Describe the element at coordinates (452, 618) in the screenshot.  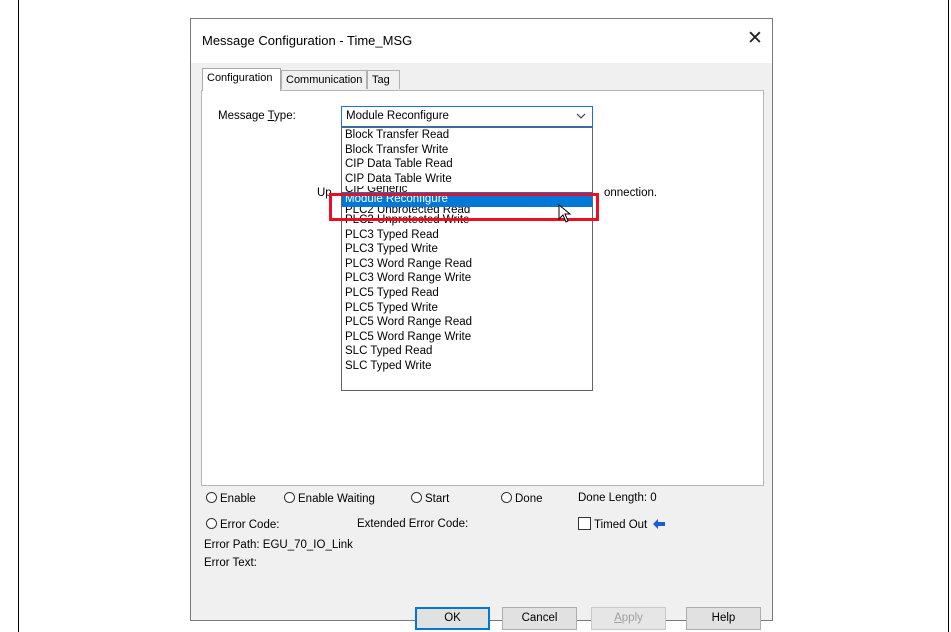
I see `ok-button: OK` at that location.